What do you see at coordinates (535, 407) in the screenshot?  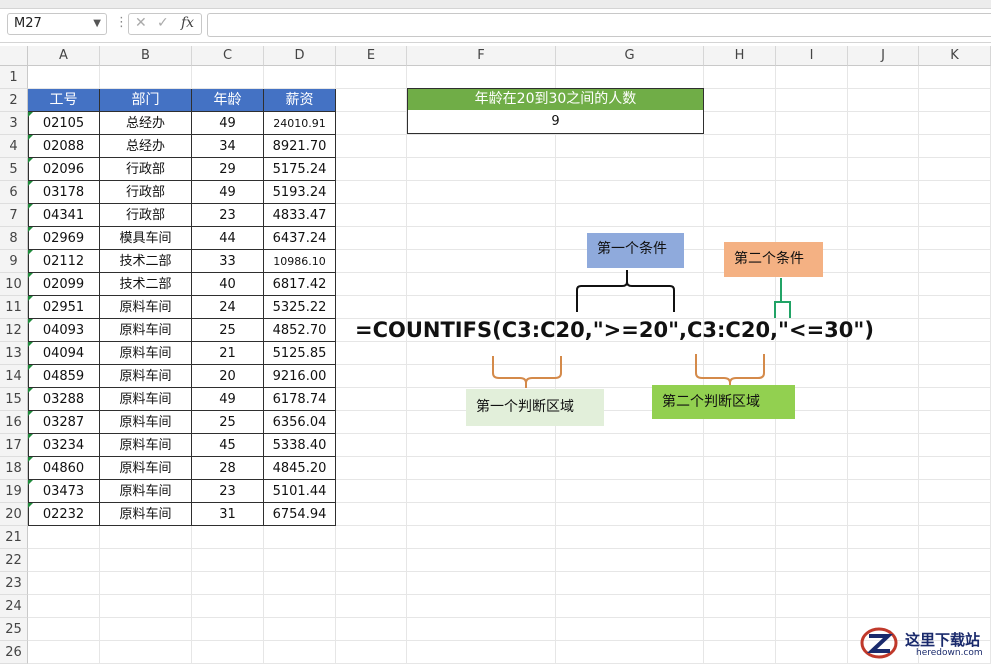 I see `label-range-1: 第一个判断区域` at bounding box center [535, 407].